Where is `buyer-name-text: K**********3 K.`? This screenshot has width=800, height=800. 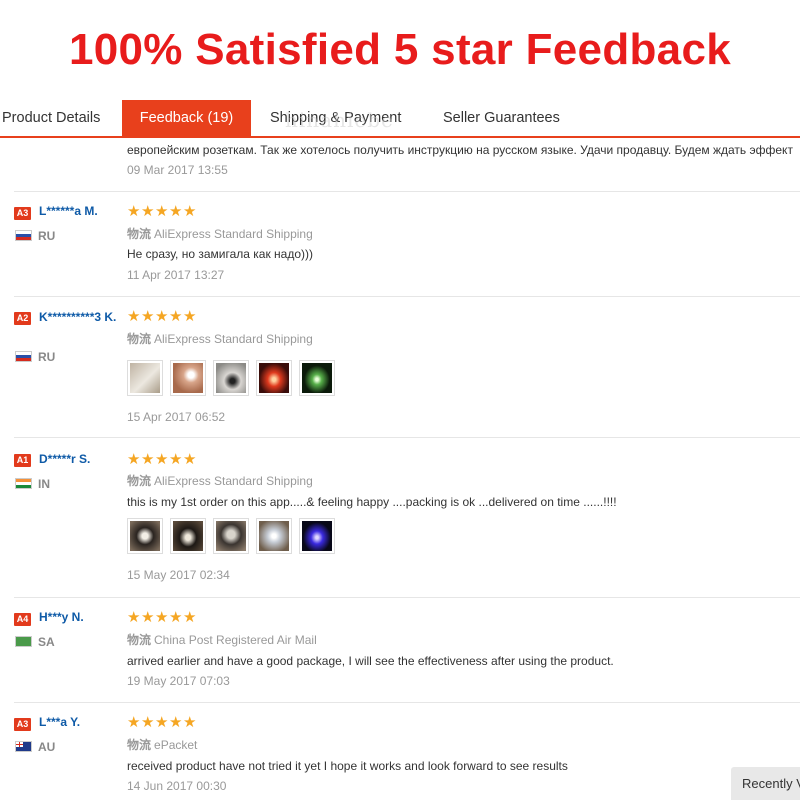
buyer-name-text: K**********3 K. is located at coordinates (78, 317).